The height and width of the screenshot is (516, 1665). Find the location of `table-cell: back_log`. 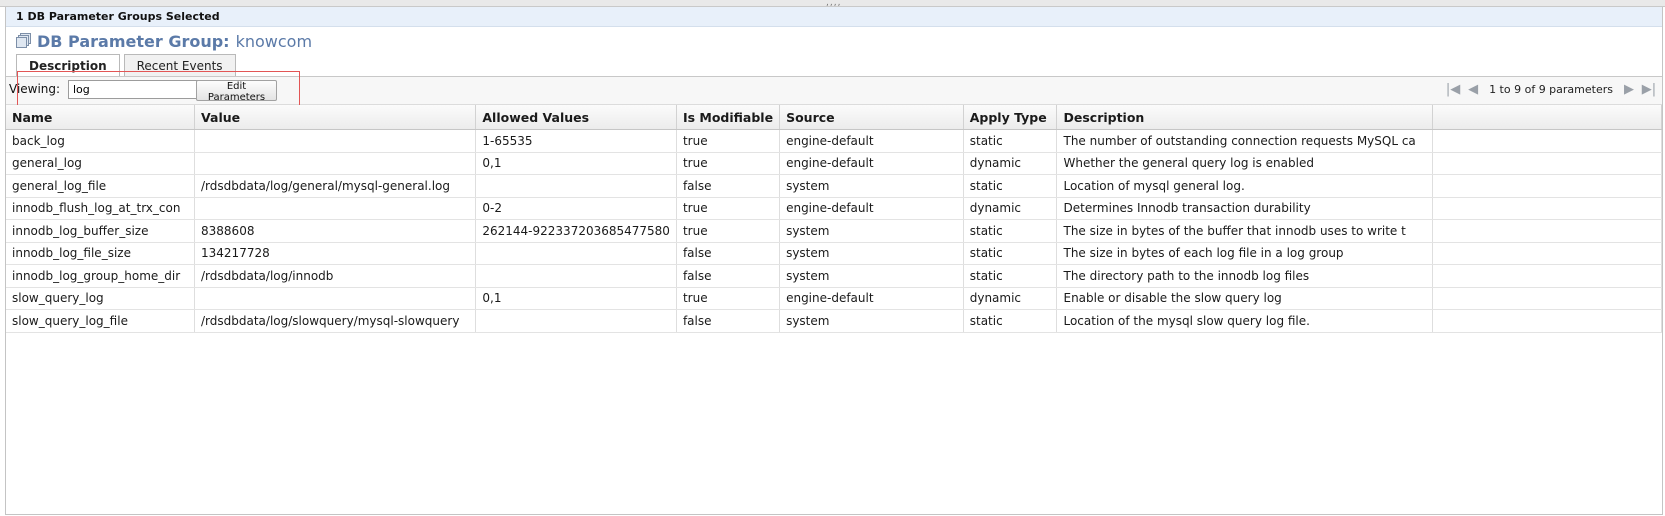

table-cell: back_log is located at coordinates (101, 141).